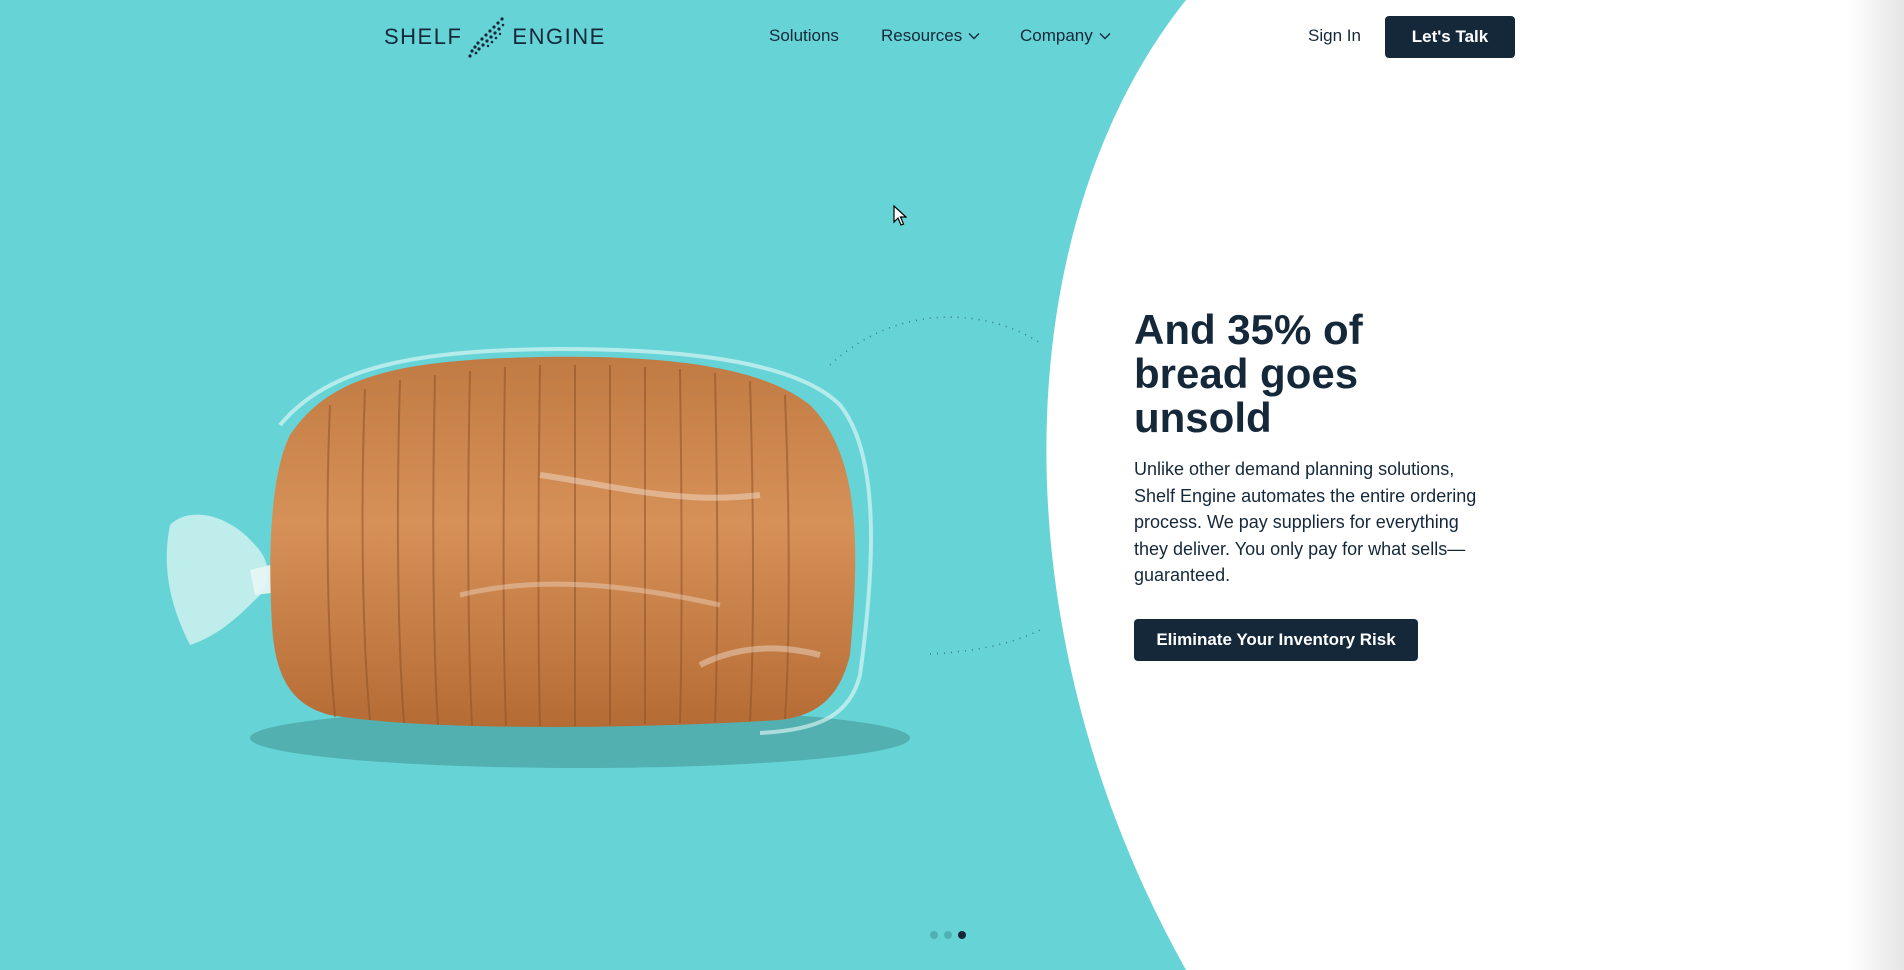 This screenshot has height=970, width=1904. I want to click on nav-resources-label: Resources, so click(922, 35).